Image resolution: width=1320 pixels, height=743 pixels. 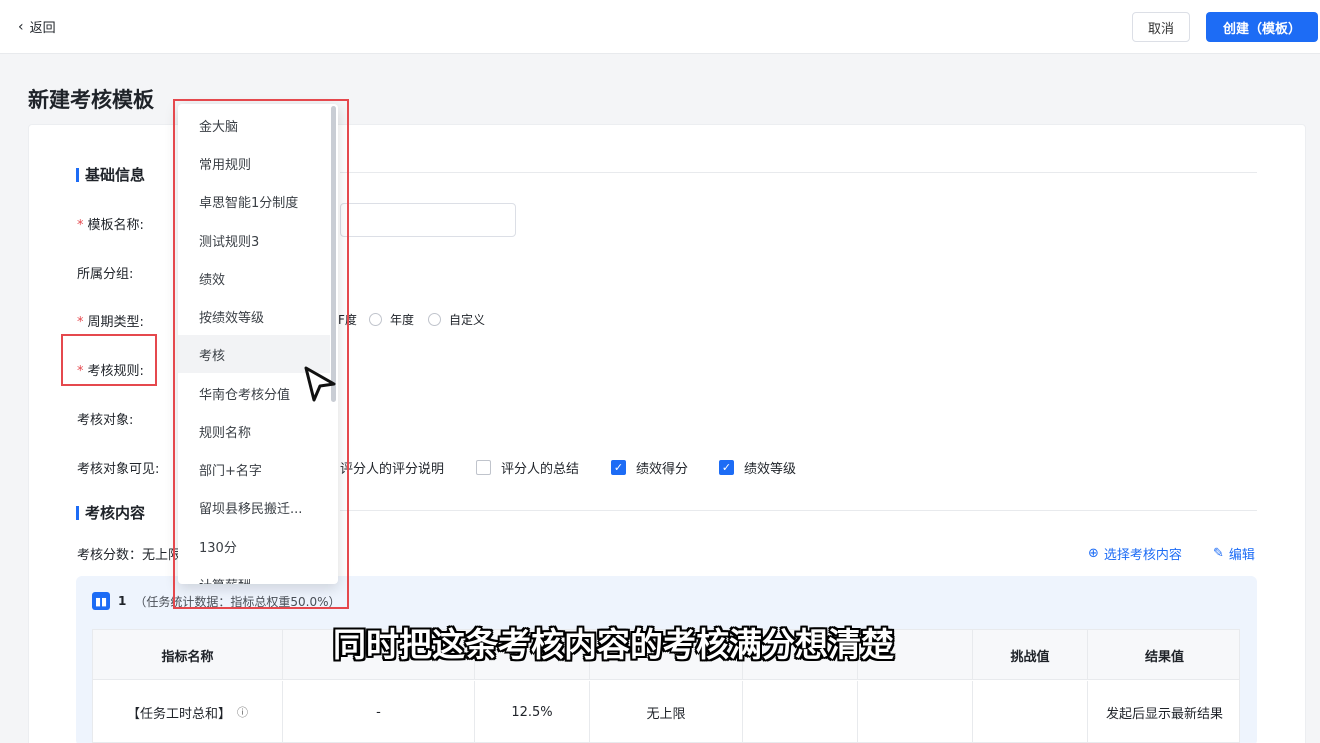 What do you see at coordinates (1218, 553) in the screenshot?
I see `pencil-icon: ✎` at bounding box center [1218, 553].